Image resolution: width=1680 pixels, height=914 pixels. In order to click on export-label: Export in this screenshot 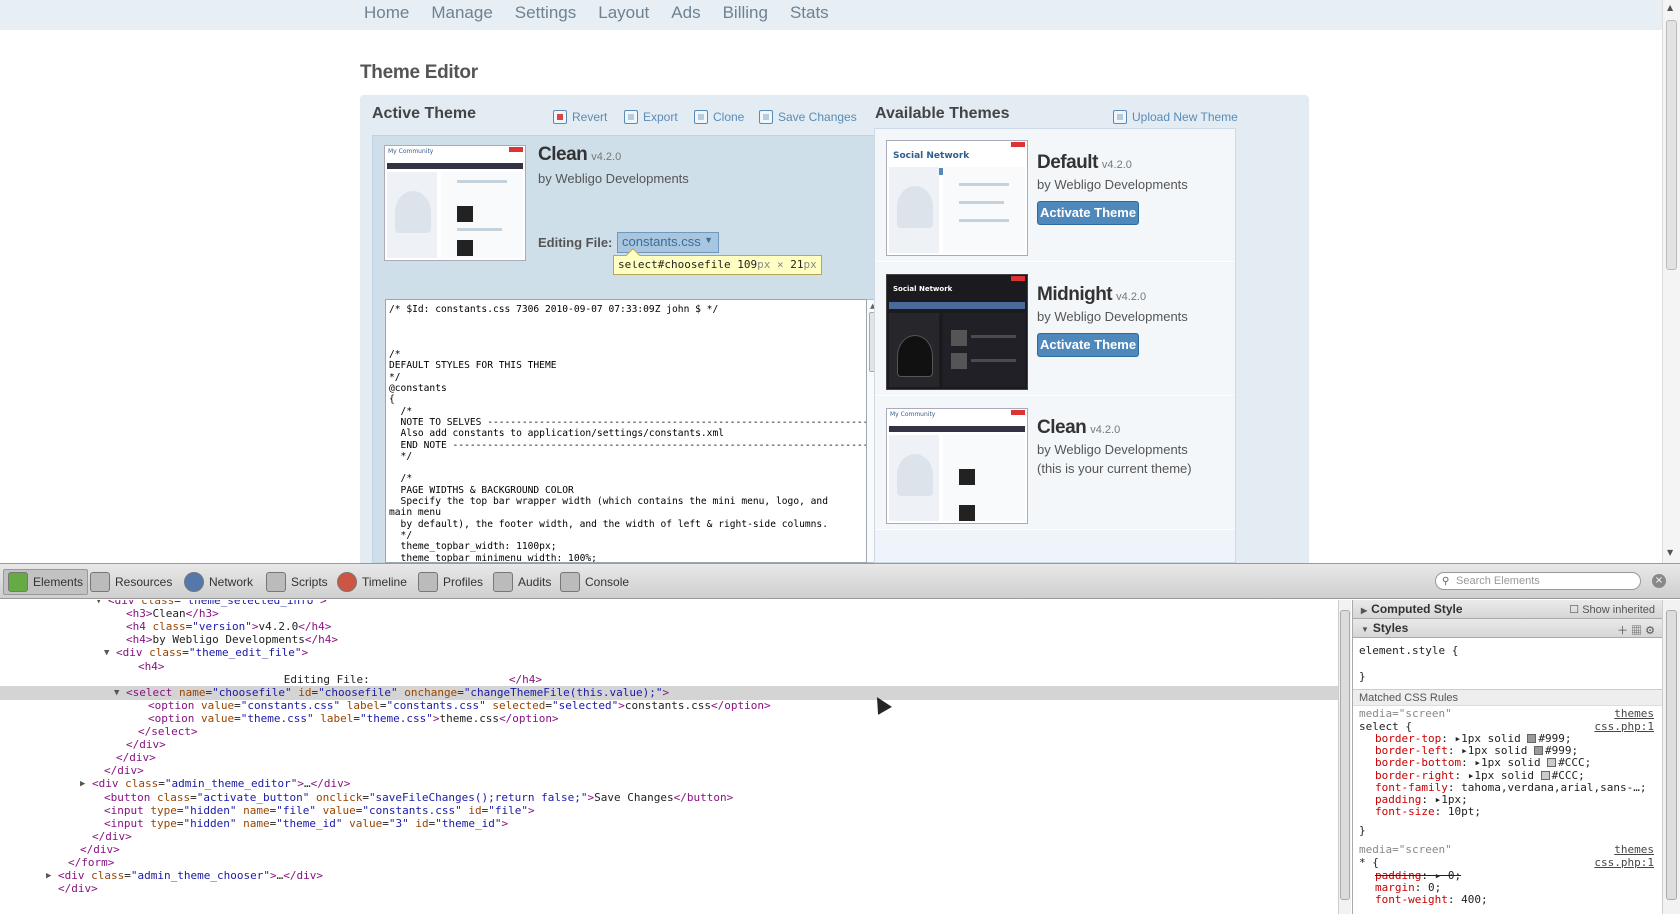, I will do `click(660, 117)`.